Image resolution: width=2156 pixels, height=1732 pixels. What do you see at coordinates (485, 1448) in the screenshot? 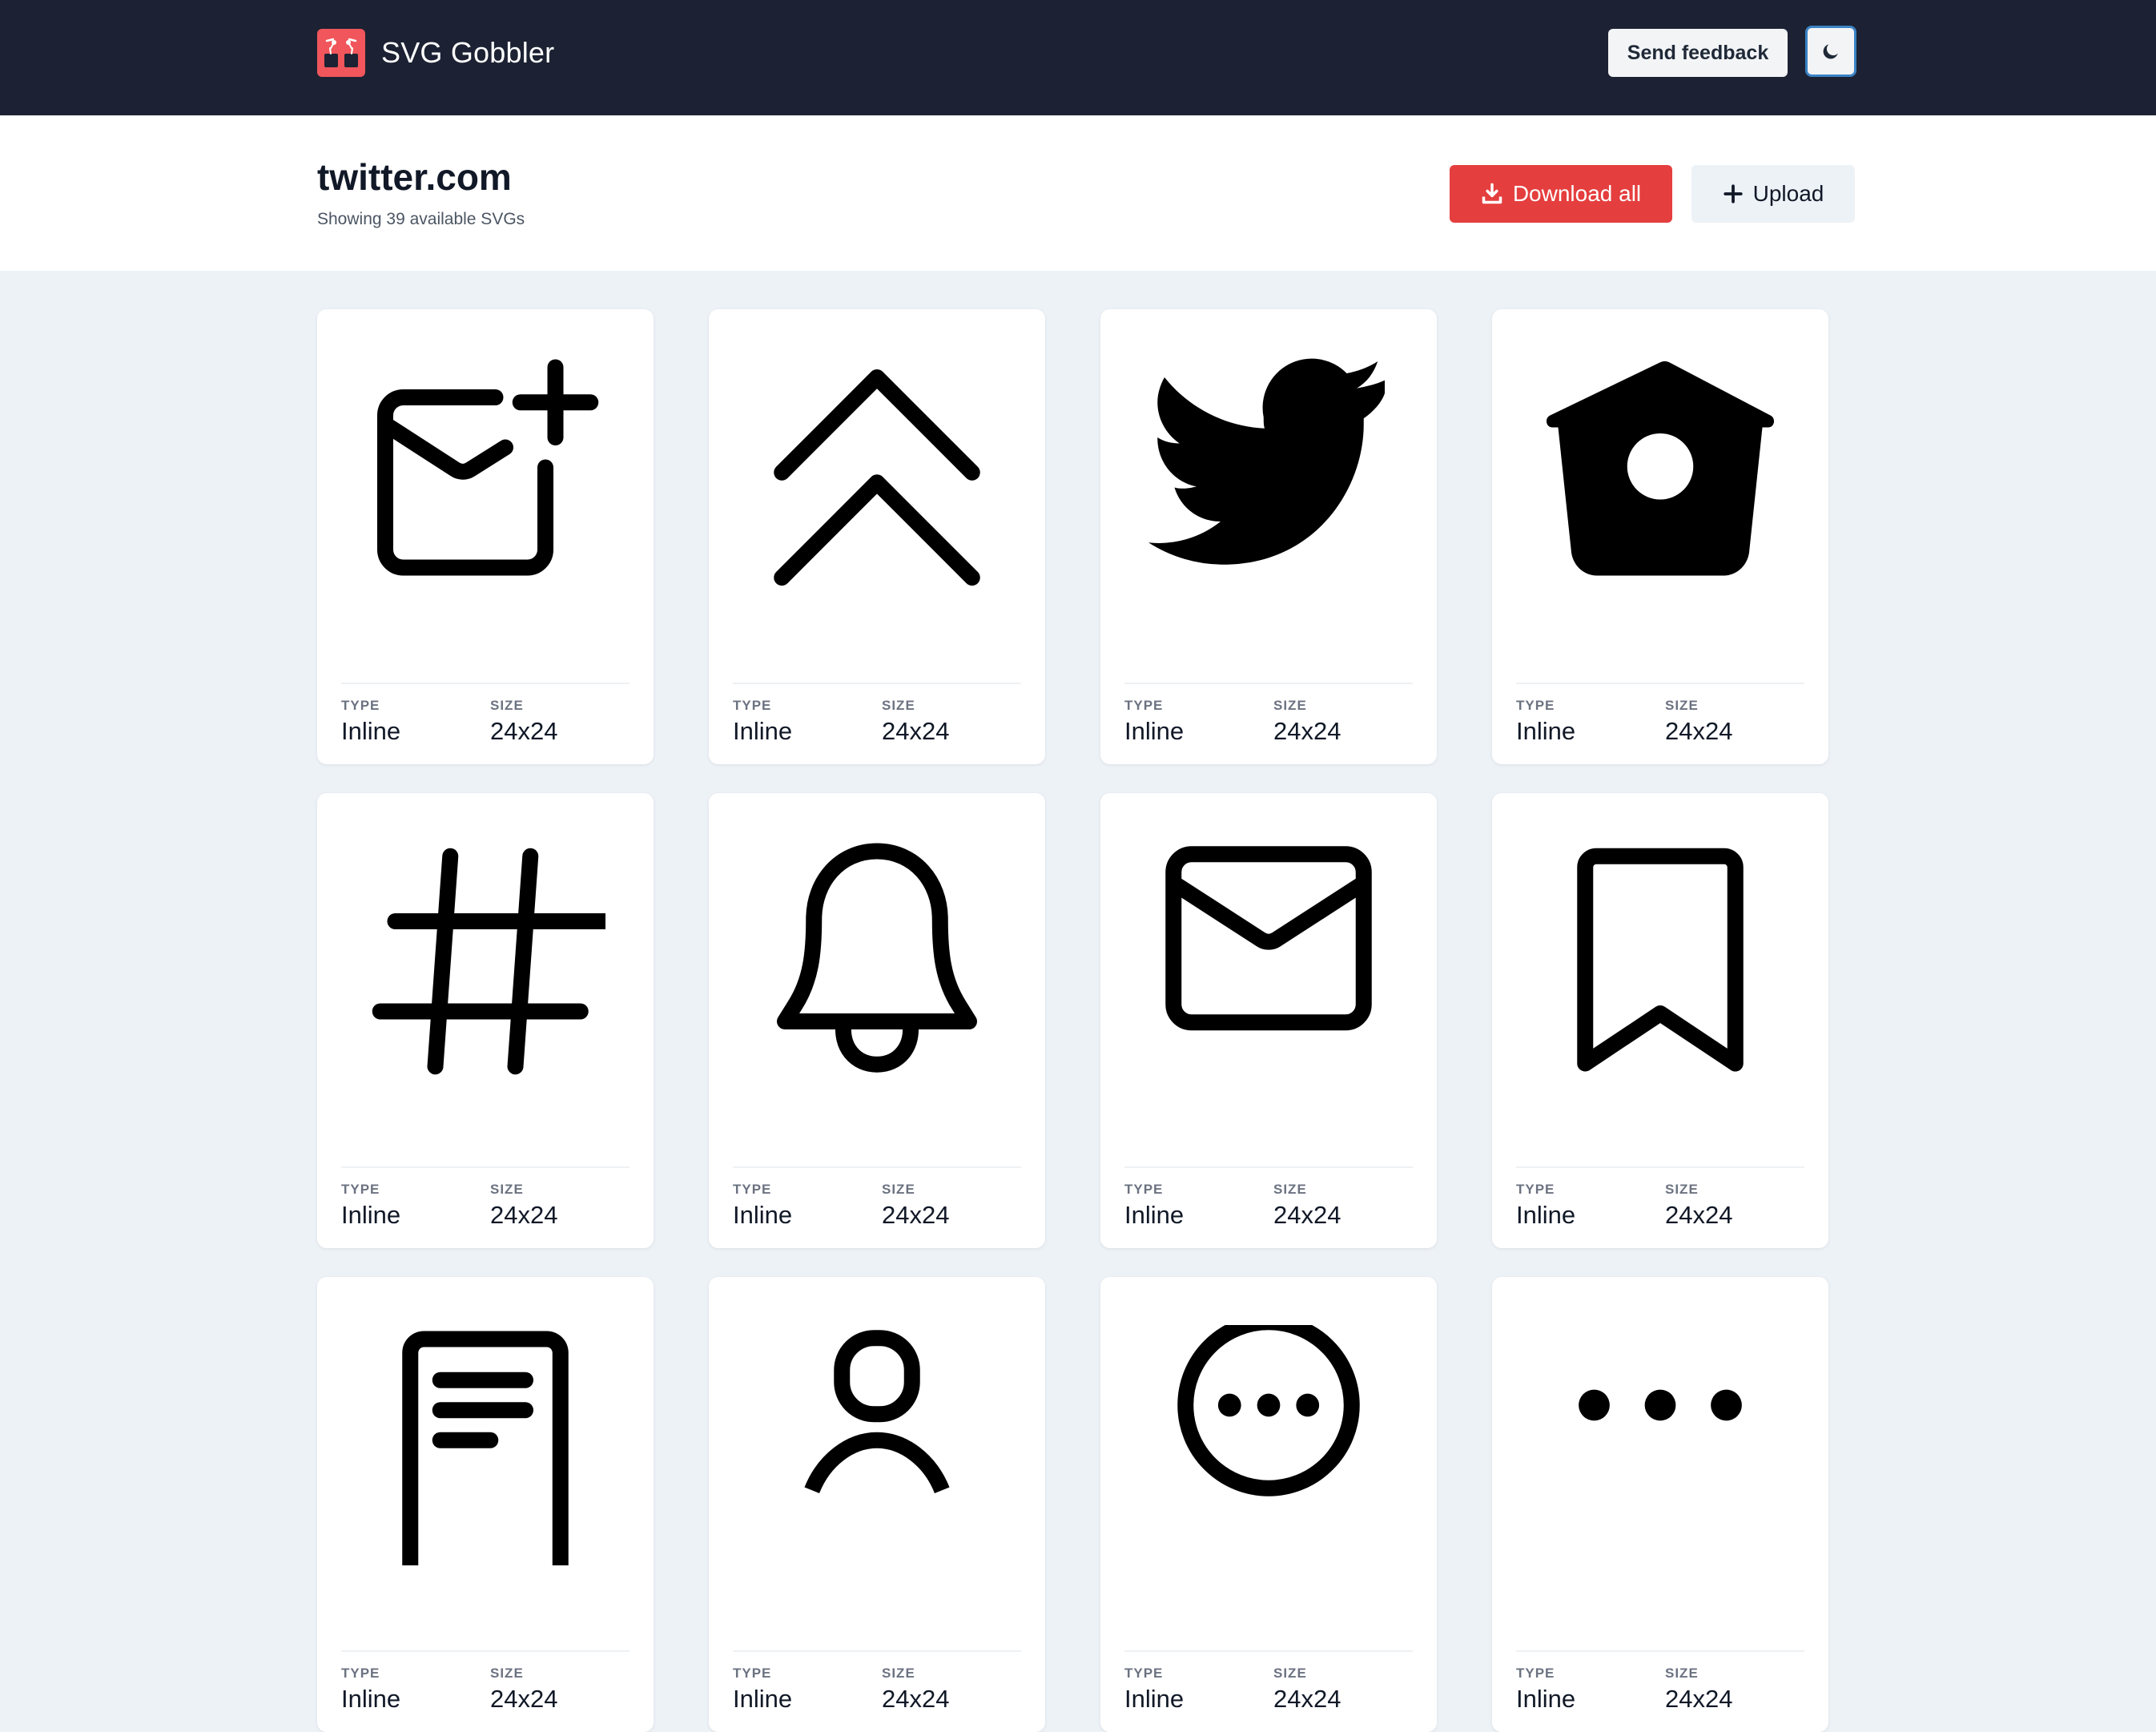
I see `document-lines-icon` at bounding box center [485, 1448].